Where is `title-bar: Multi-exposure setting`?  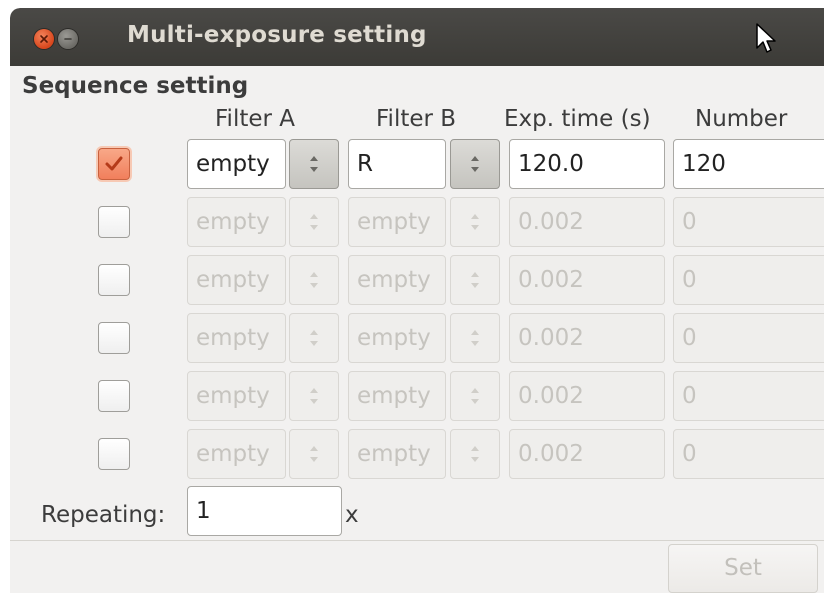
title-bar: Multi-exposure setting is located at coordinates (417, 37).